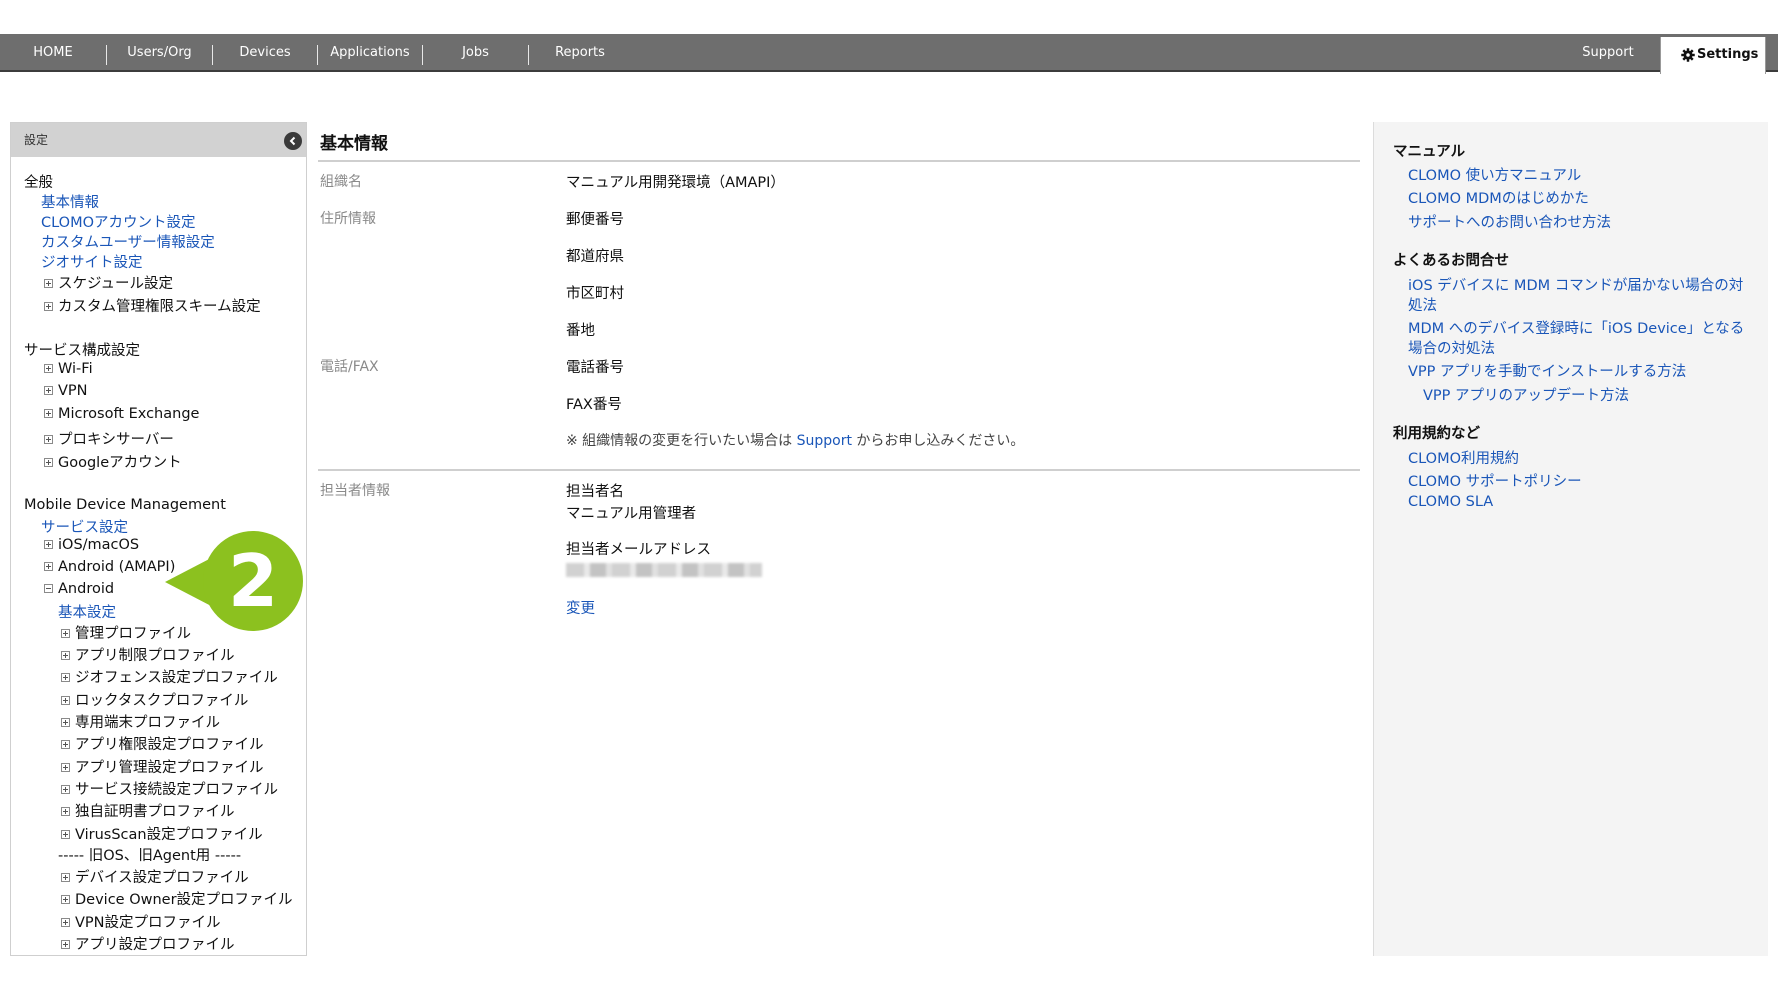 The width and height of the screenshot is (1778, 1000). Describe the element at coordinates (169, 788) in the screenshot. I see `sidebar-profile-item: サービス接続設定プロファイル` at that location.